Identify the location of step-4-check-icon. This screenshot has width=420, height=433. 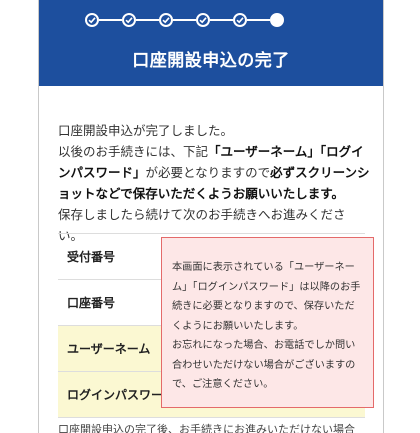
(203, 20).